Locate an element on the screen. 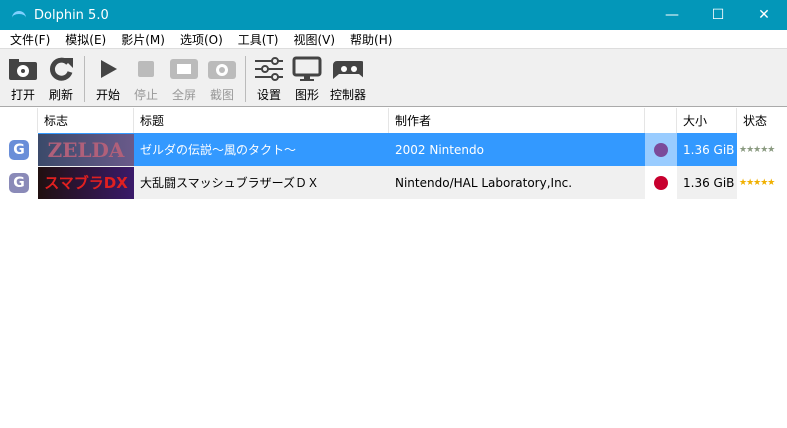 This screenshot has width=787, height=428. fullscreen-button: 全屏 is located at coordinates (184, 79).